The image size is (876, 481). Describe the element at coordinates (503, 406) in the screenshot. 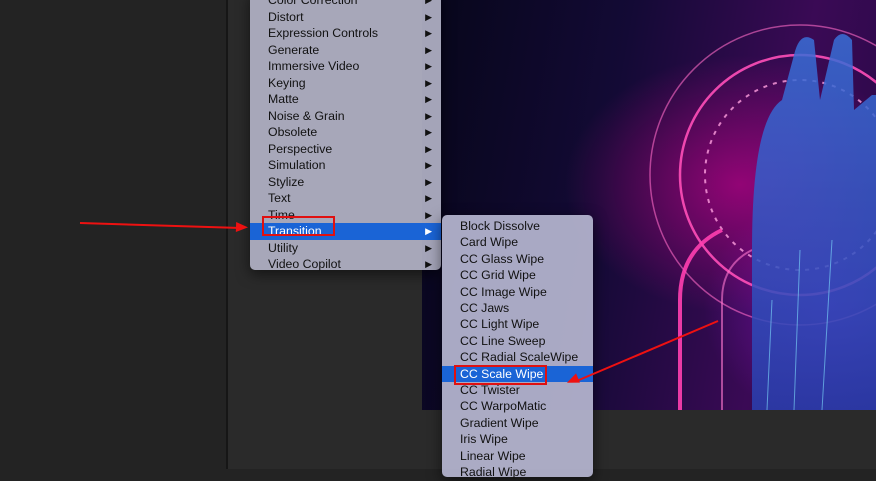

I see `submenu-item-label: CC WarpoMatic` at that location.